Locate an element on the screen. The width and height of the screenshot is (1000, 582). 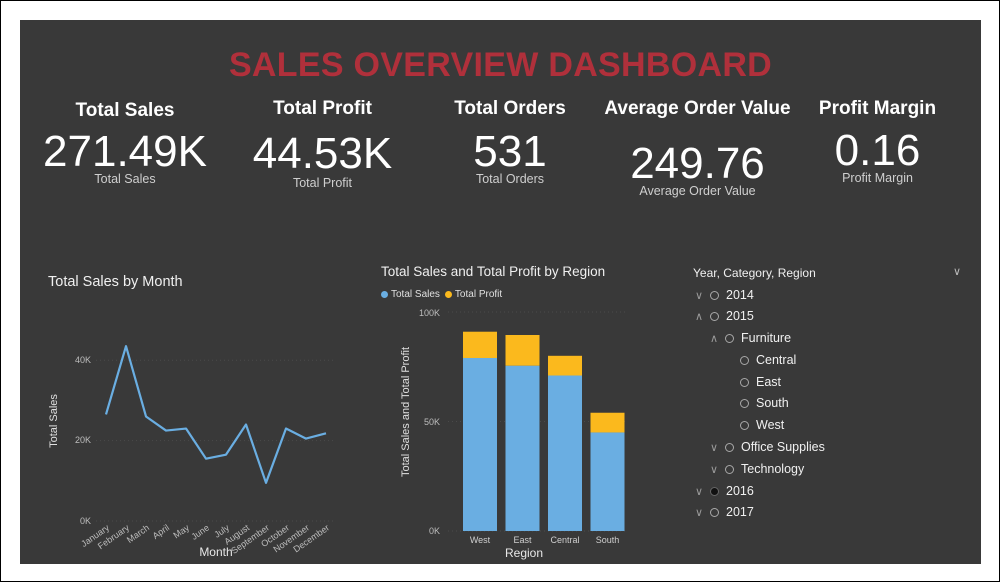
kpi-heading: Total Orders is located at coordinates (510, 108).